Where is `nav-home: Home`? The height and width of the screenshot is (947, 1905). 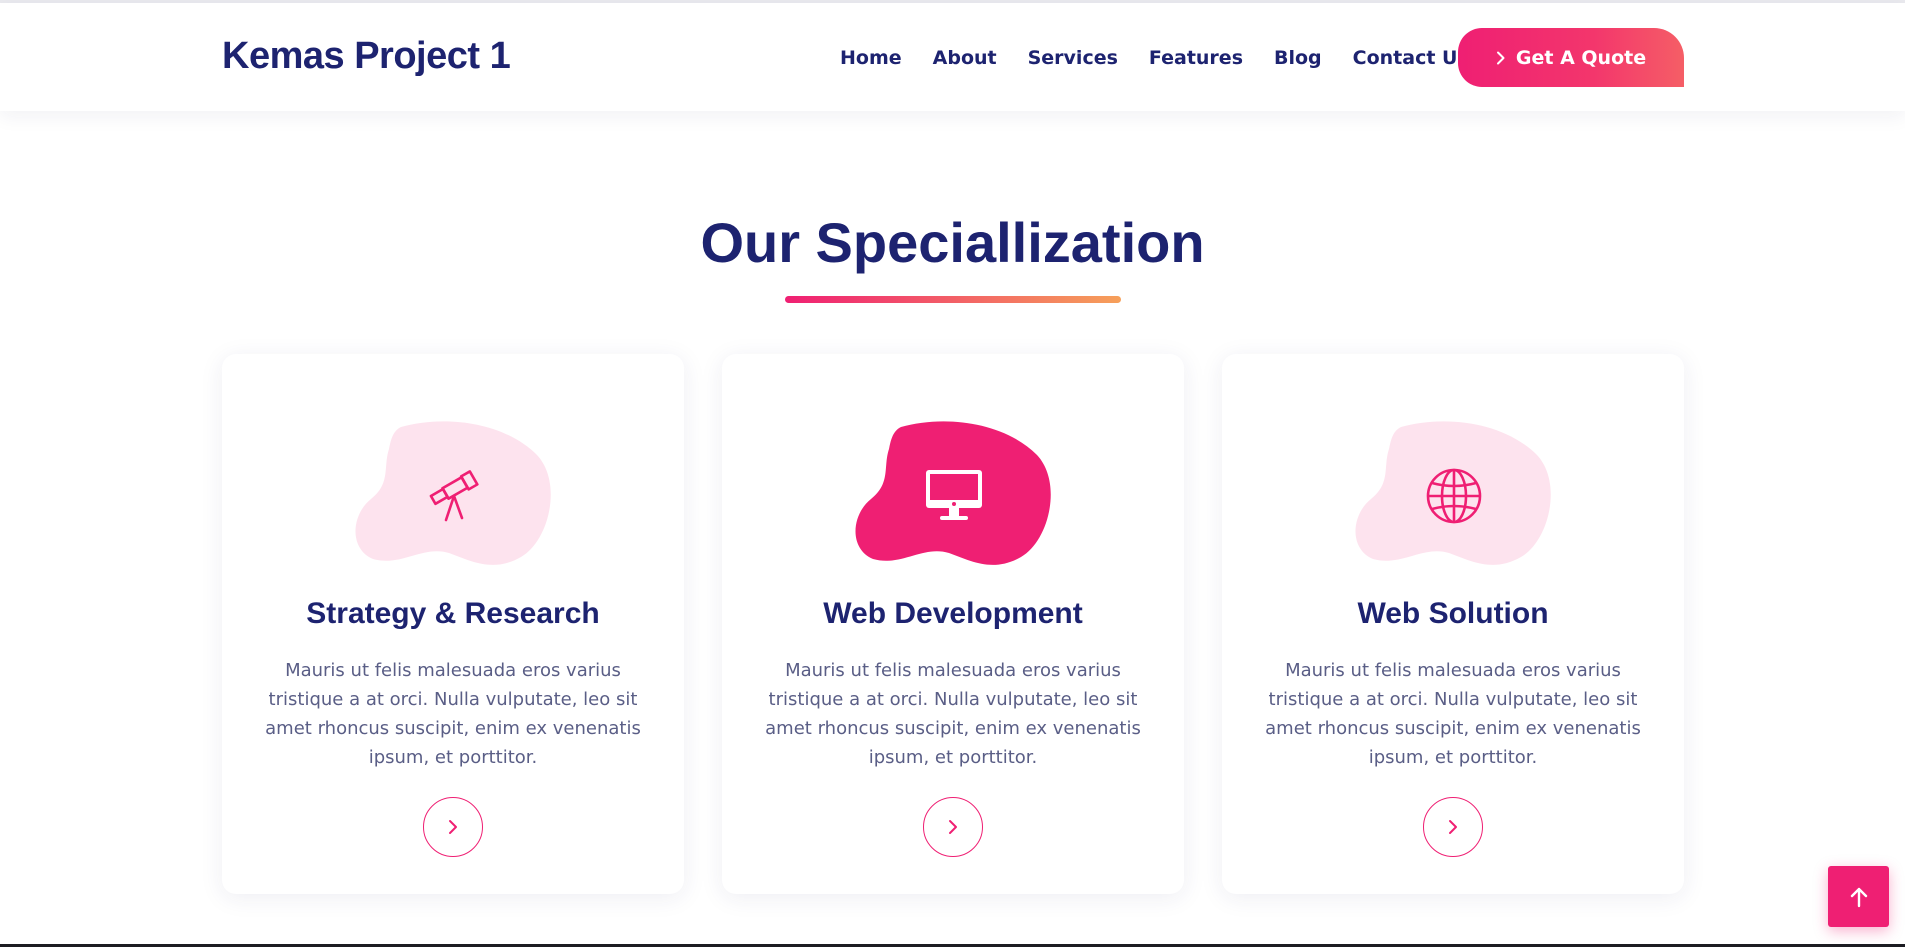 nav-home: Home is located at coordinates (871, 58).